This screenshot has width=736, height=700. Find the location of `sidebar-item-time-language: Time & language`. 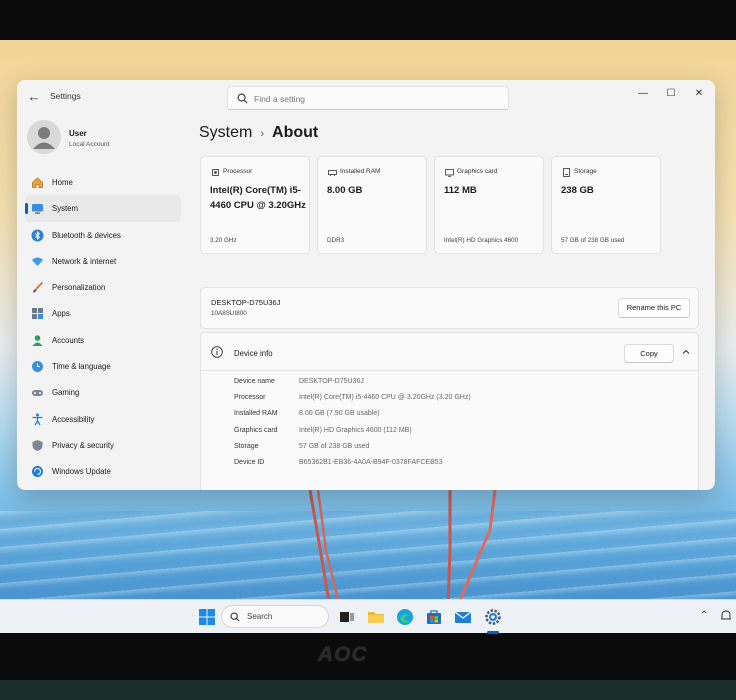

sidebar-item-time-language: Time & language is located at coordinates (103, 366).